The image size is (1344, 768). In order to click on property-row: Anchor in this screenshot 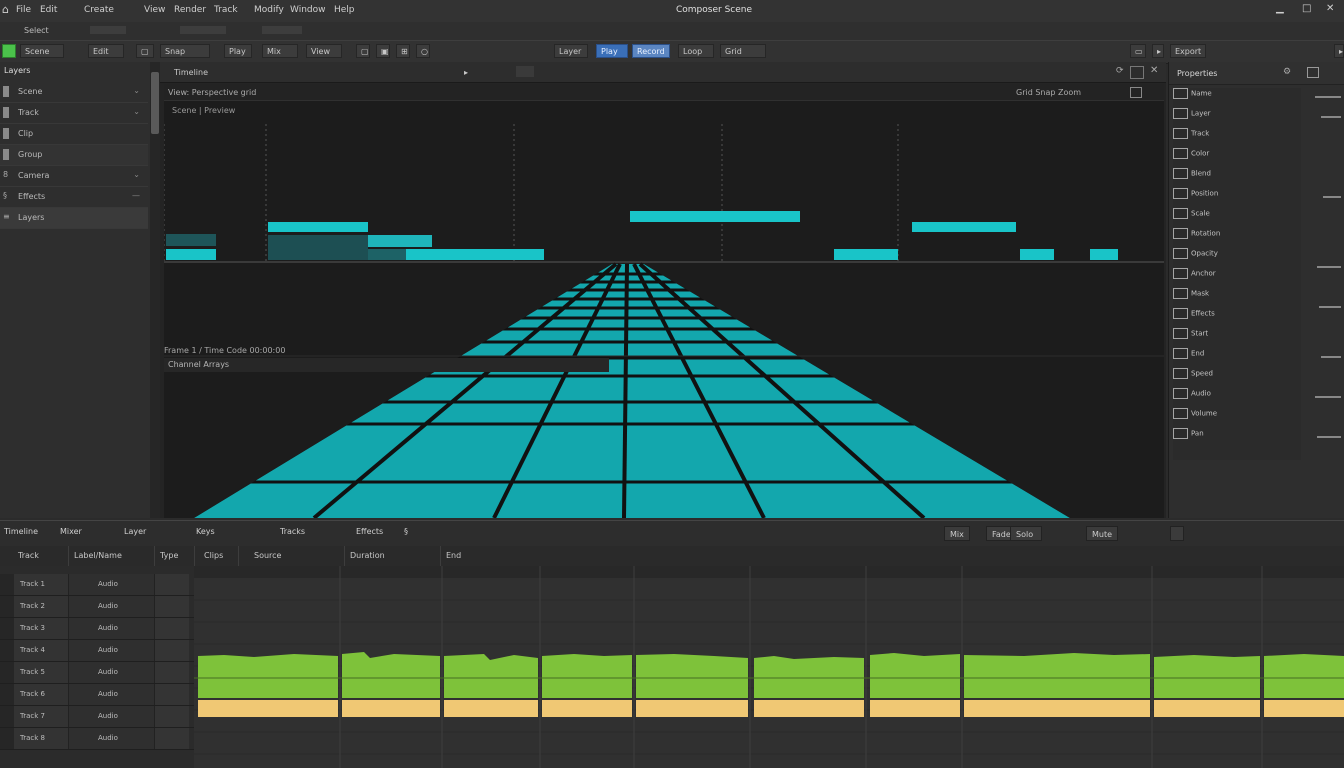, I will do `click(1238, 277)`.